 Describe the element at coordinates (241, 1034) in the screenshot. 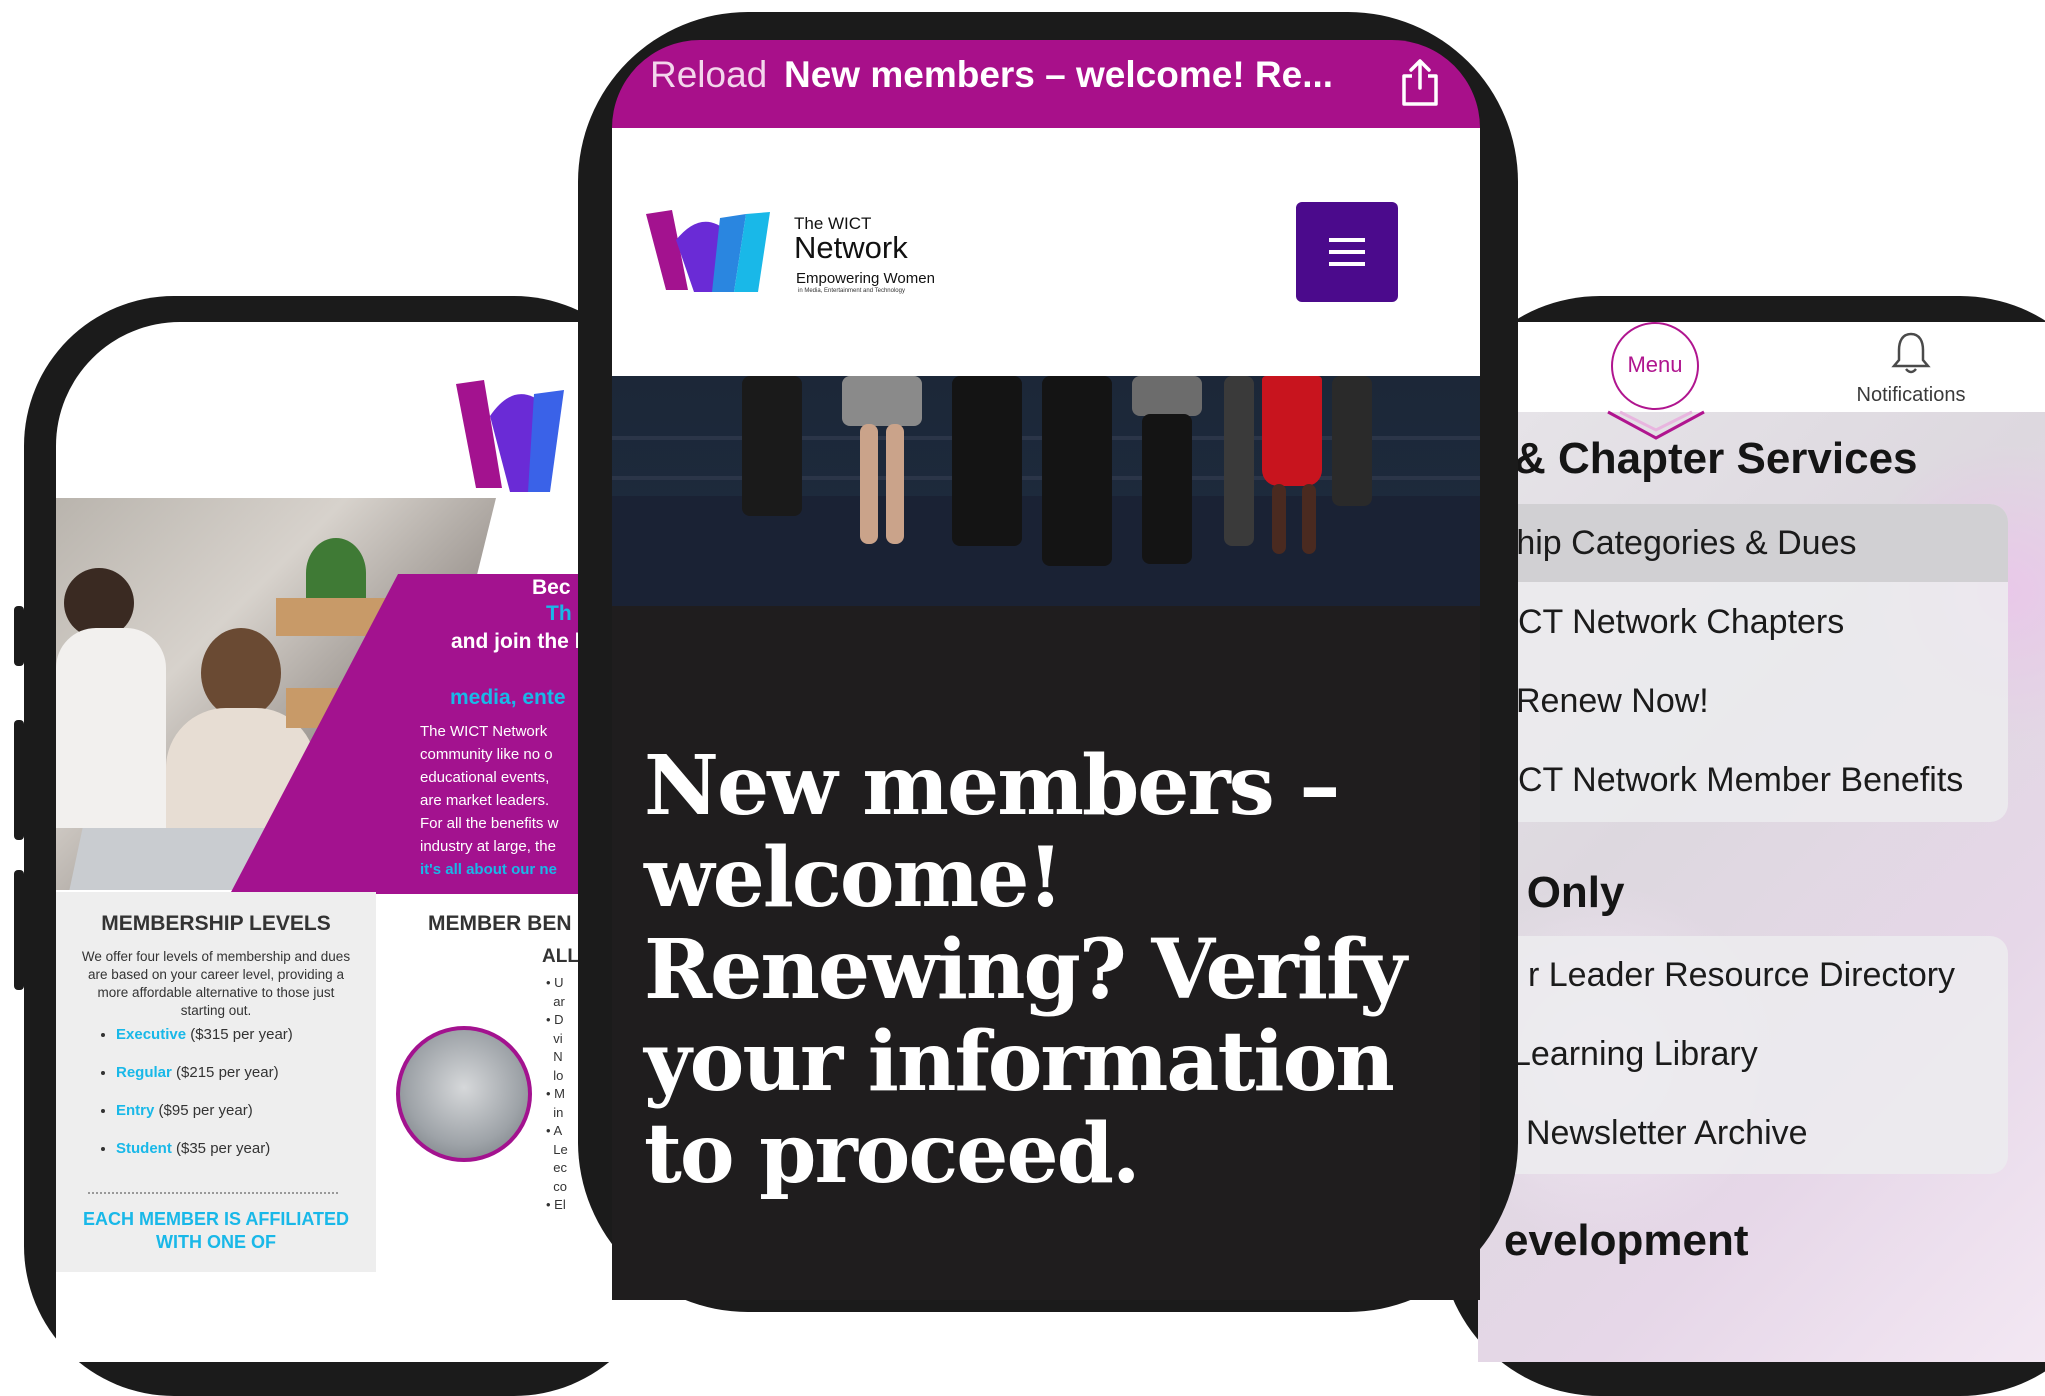

I see `level-price: ($315 per year)` at that location.